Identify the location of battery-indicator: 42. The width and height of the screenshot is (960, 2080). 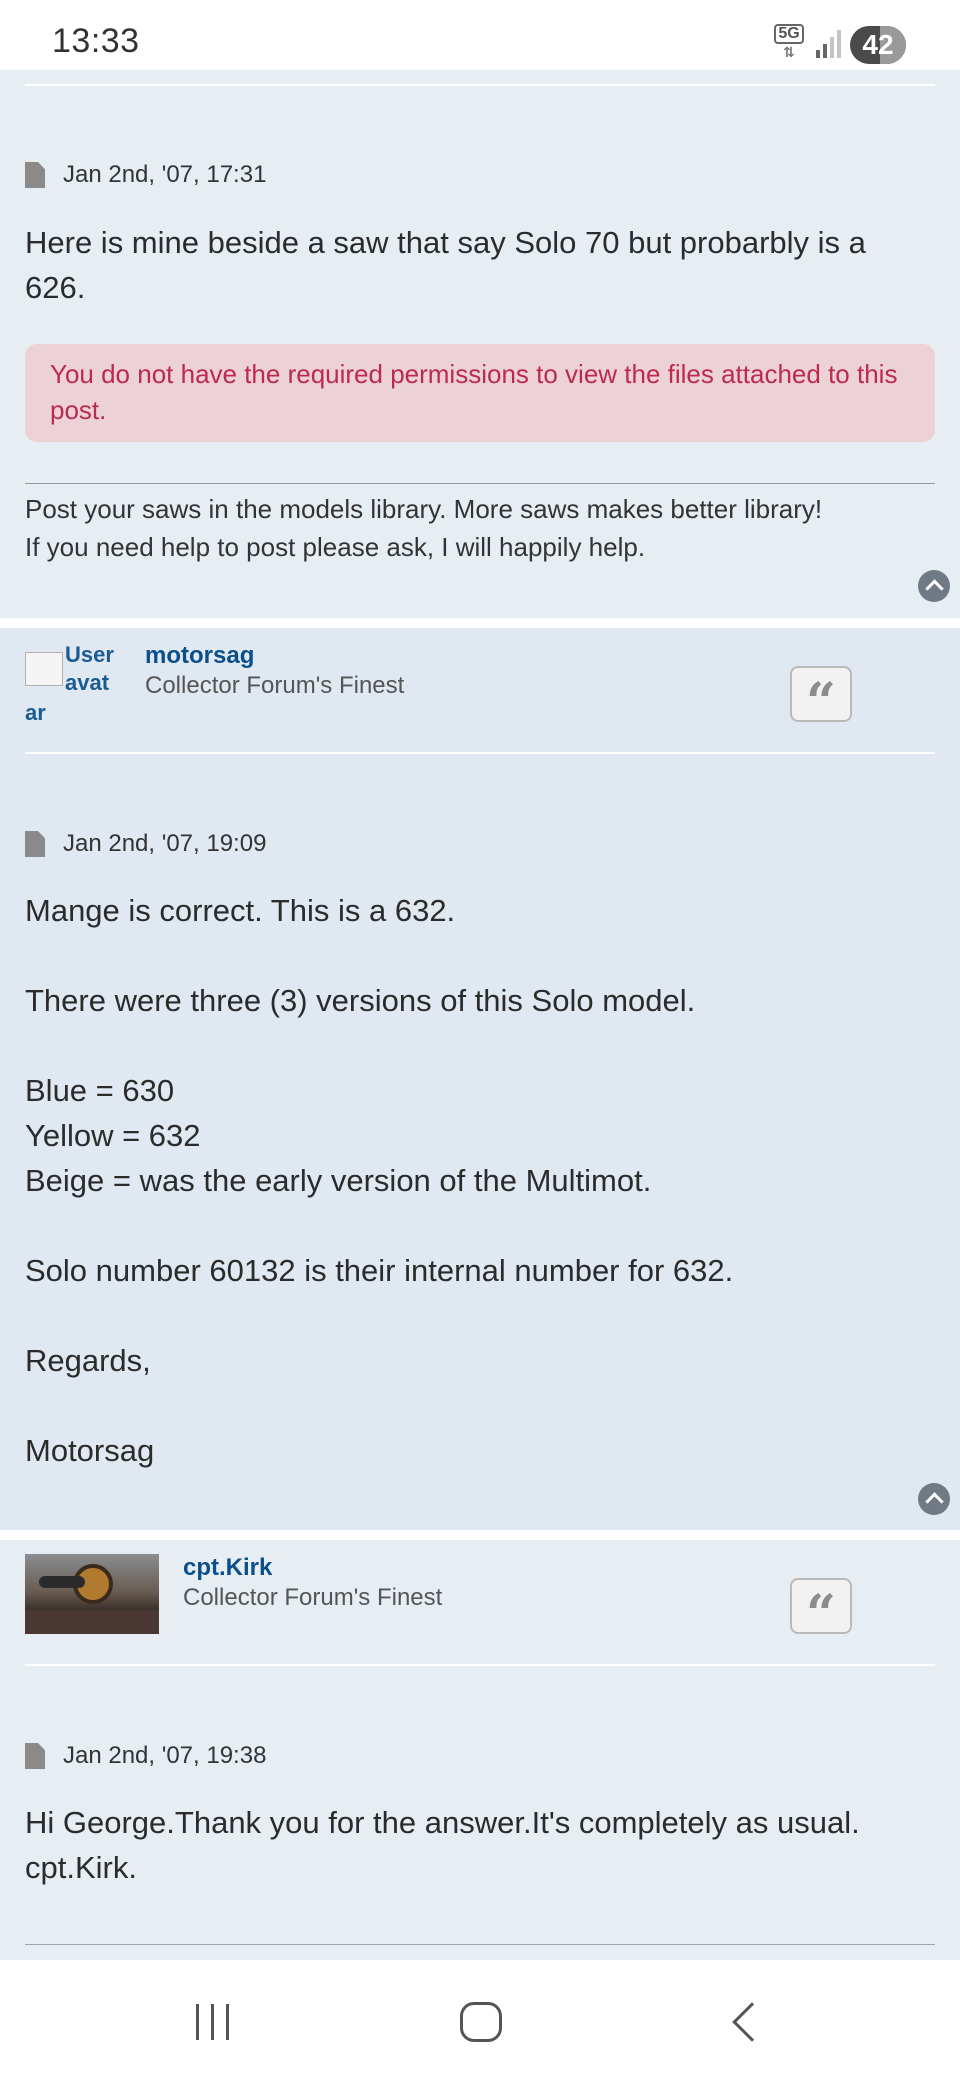
(878, 45).